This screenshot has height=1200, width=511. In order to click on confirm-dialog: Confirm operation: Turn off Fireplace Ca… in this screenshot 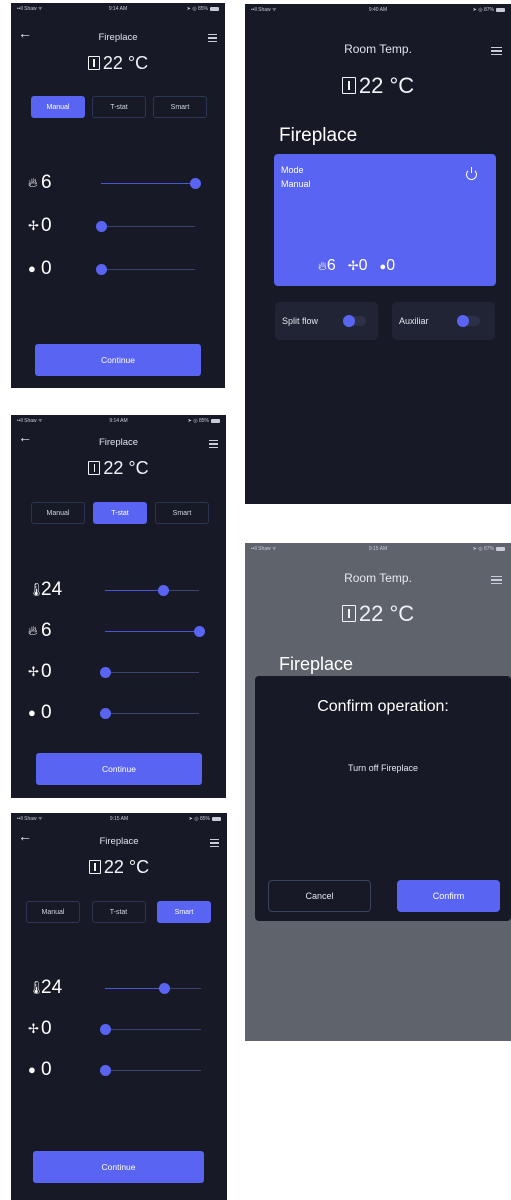, I will do `click(383, 798)`.